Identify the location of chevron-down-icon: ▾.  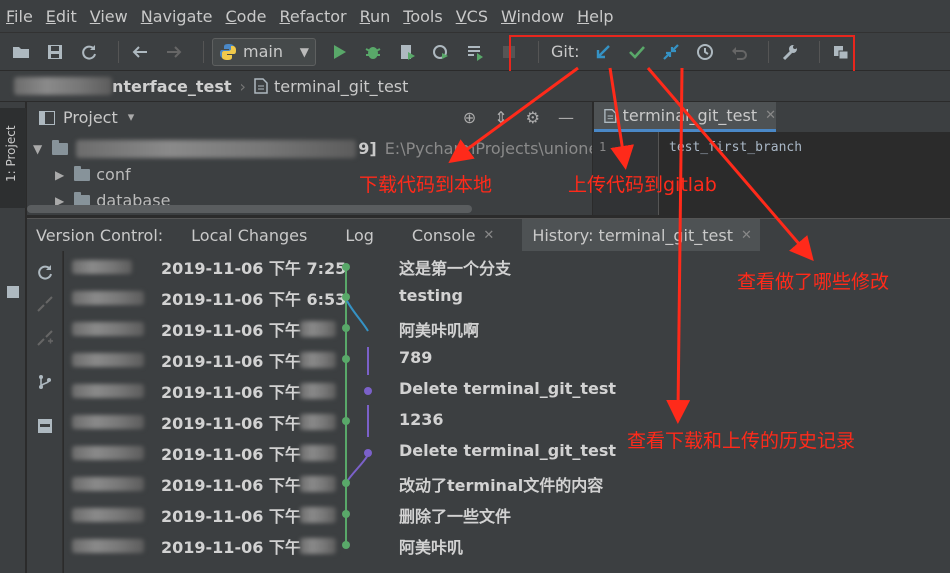
(131, 117).